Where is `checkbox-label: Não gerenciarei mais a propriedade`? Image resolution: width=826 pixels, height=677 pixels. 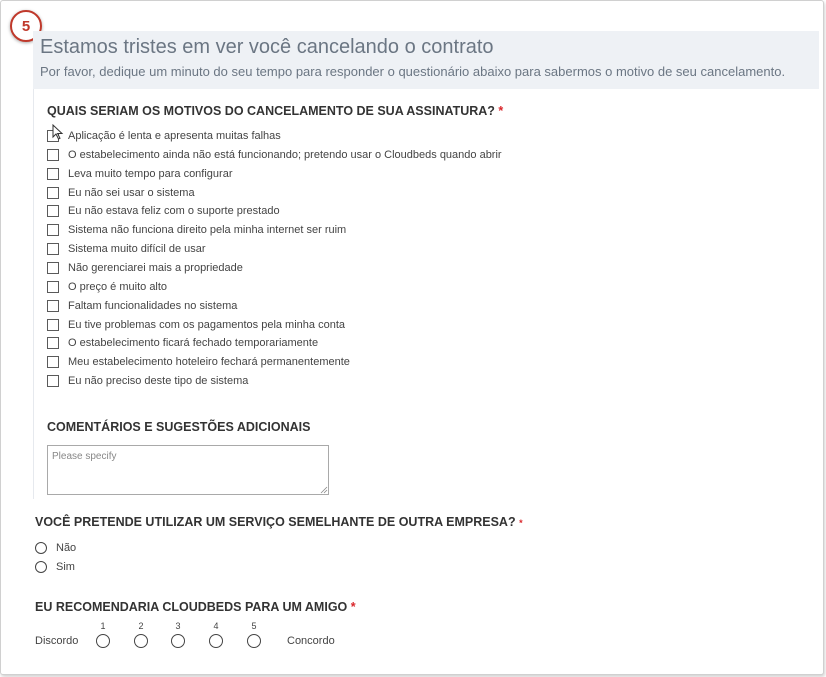
checkbox-label: Não gerenciarei mais a propriedade is located at coordinates (155, 267).